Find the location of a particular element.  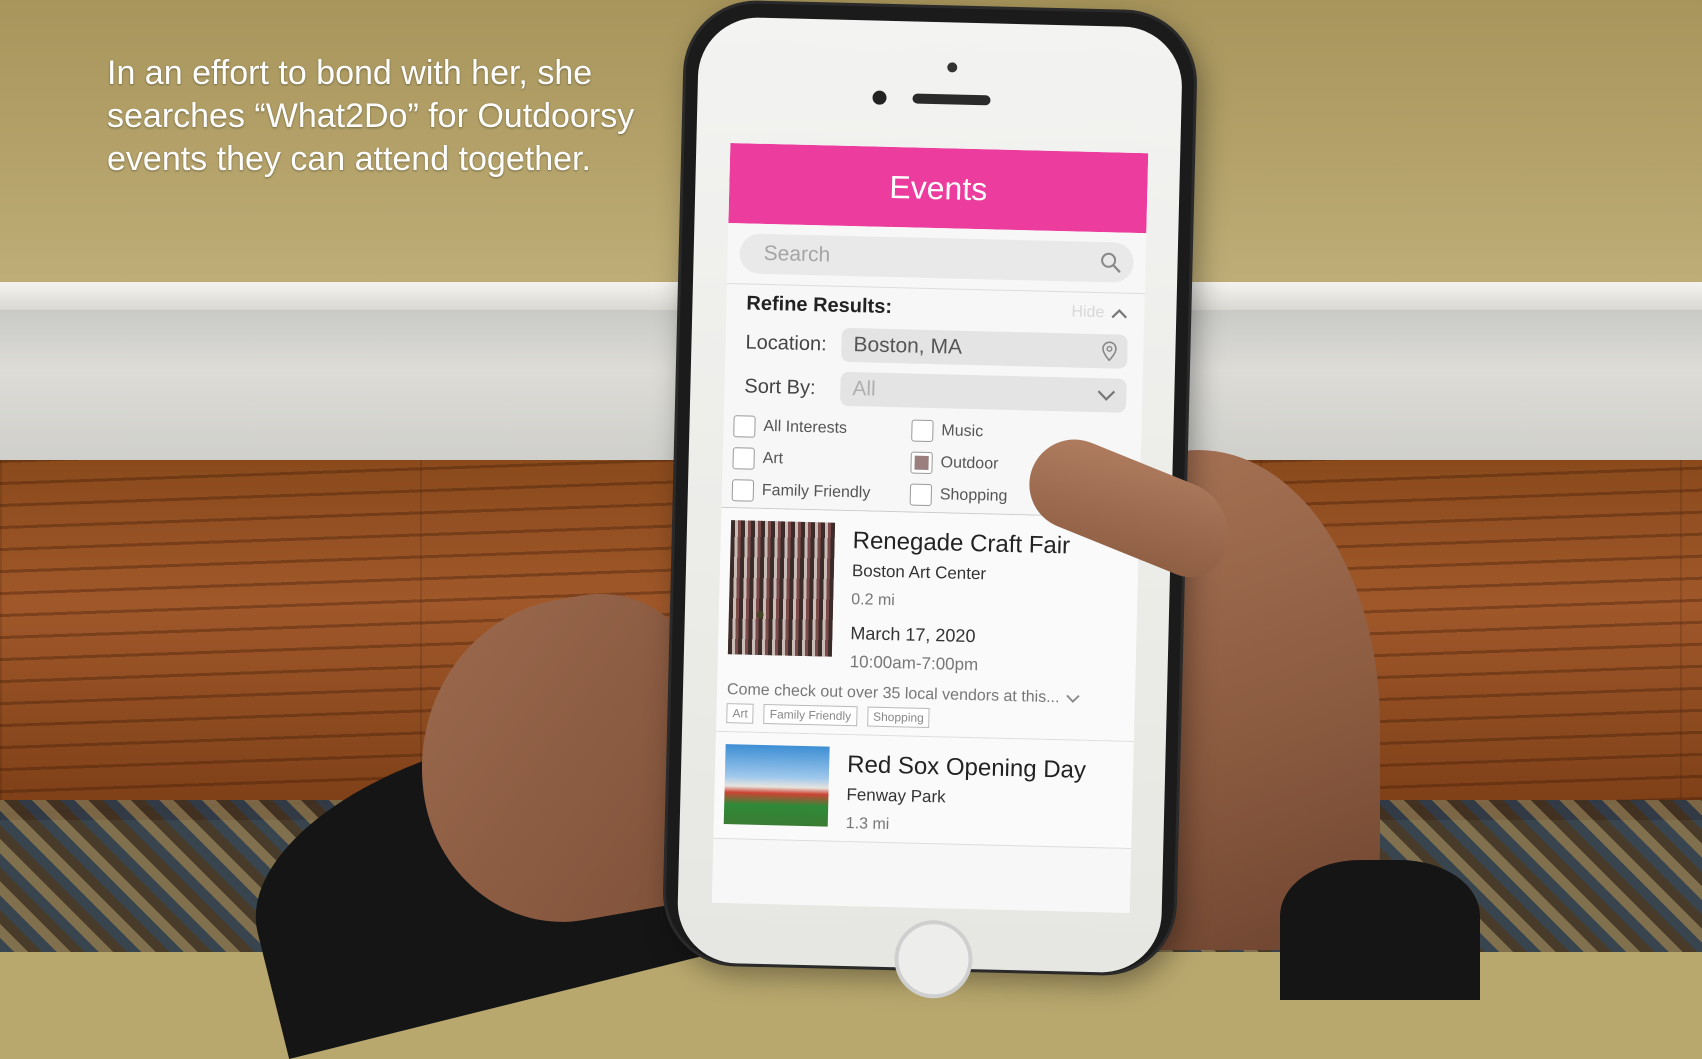

earpiece is located at coordinates (951, 99).